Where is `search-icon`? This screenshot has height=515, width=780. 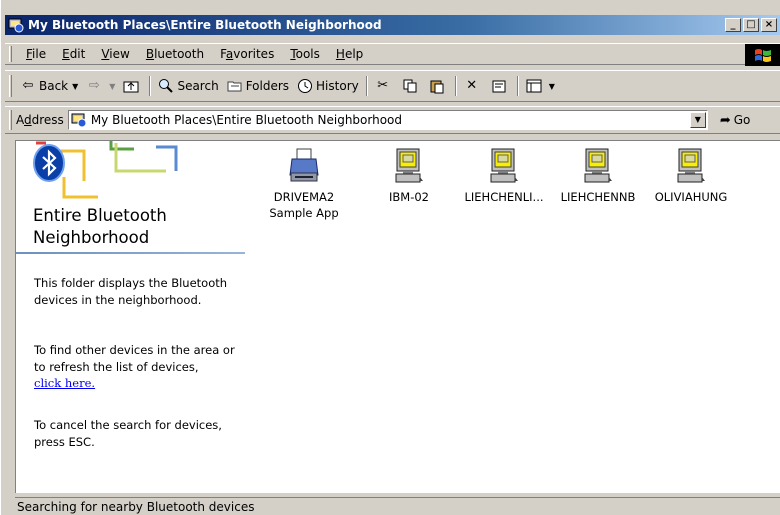 search-icon is located at coordinates (166, 86).